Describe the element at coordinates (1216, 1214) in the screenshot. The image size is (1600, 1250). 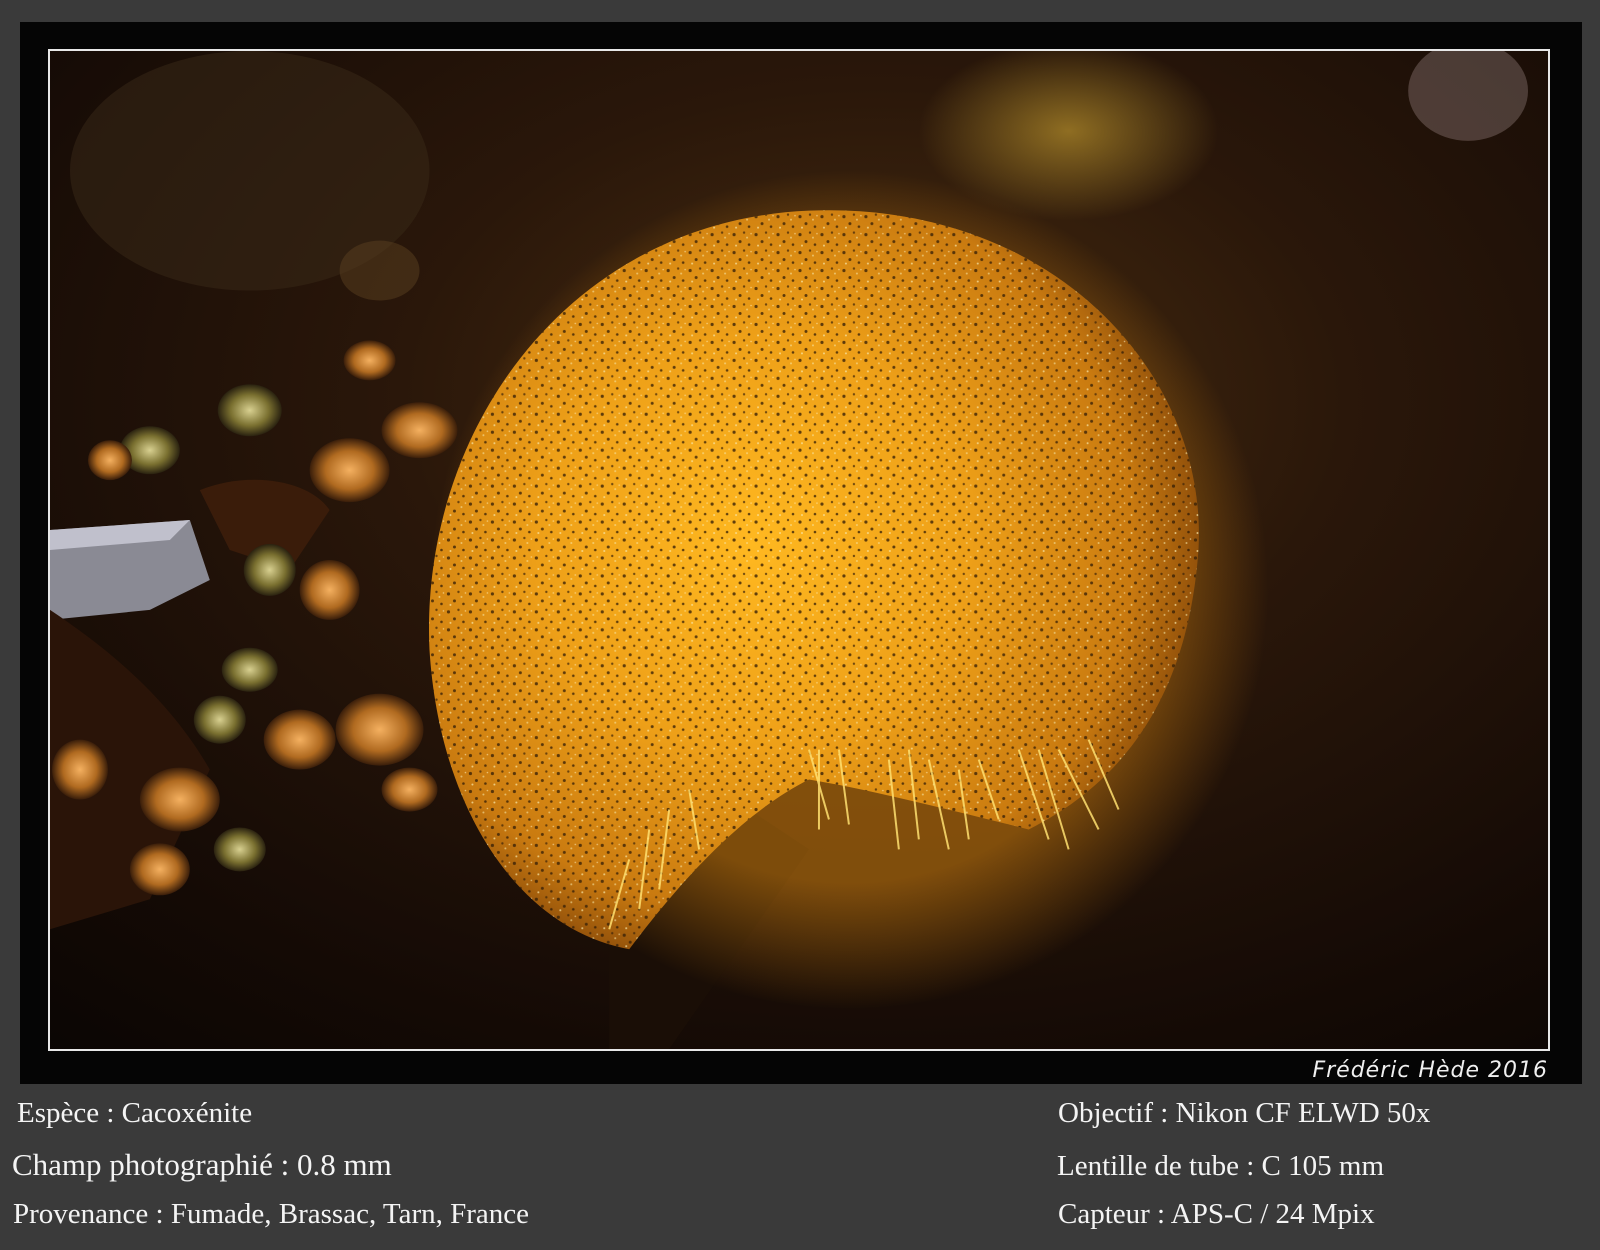
I see `caption-sensor: Capteur : APS-C / 24 Mpix` at that location.